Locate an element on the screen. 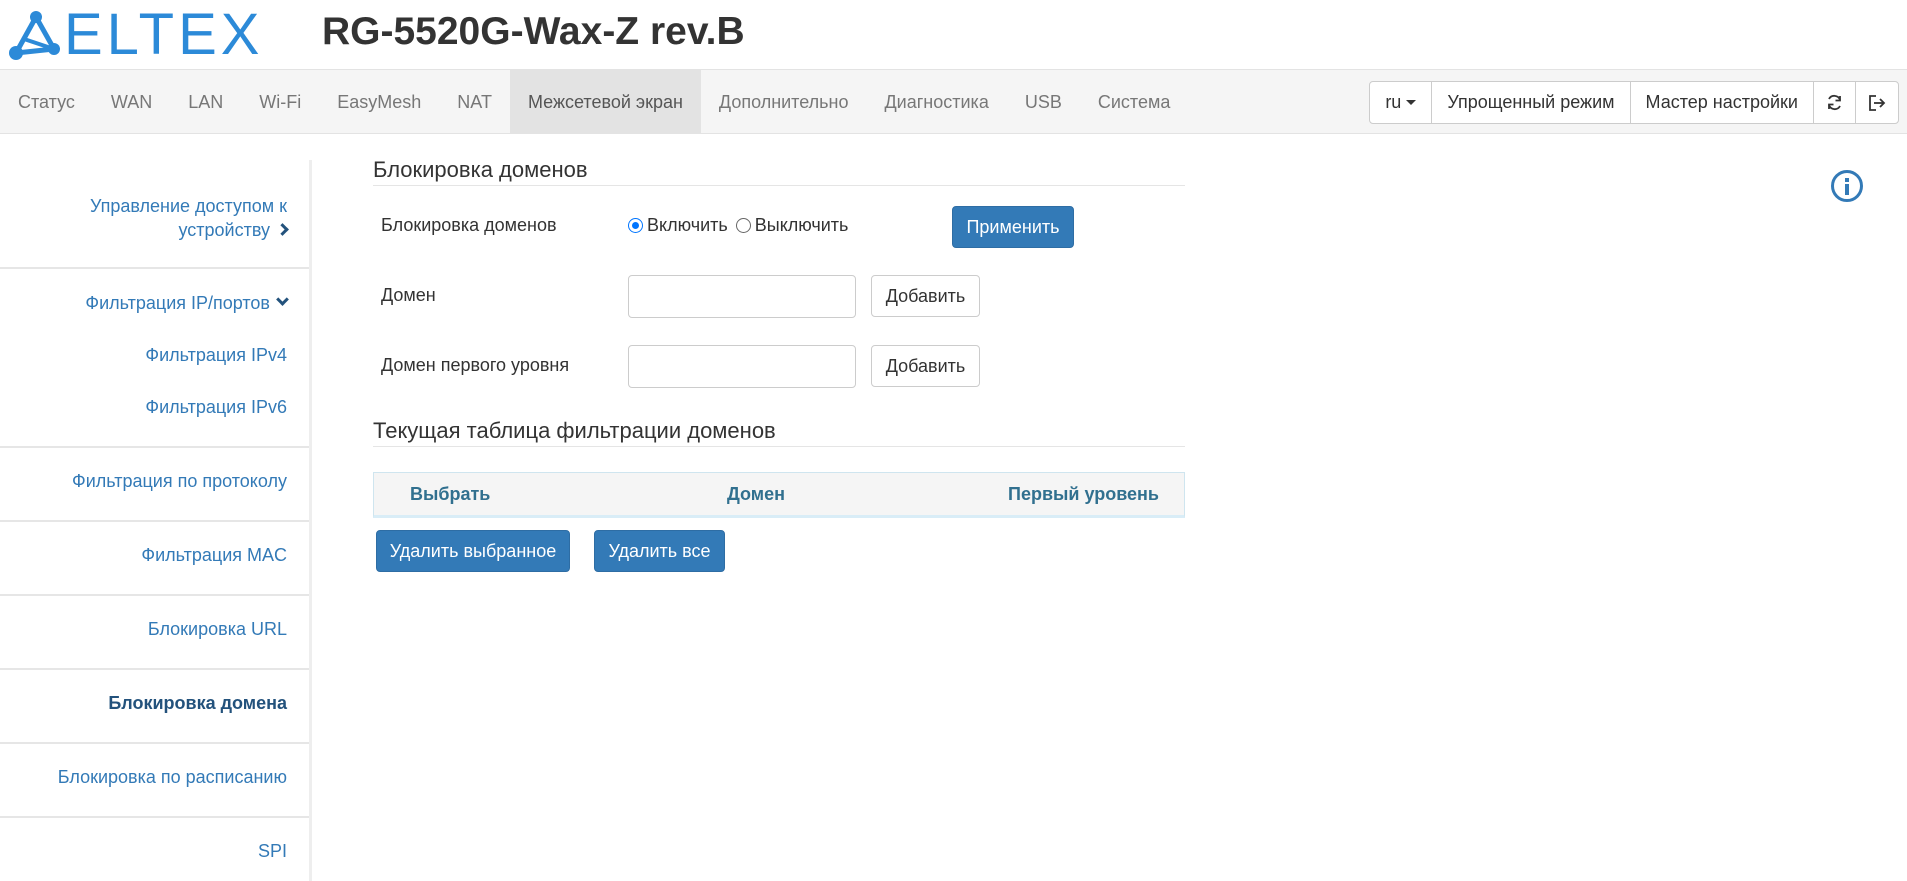  nav-right-group: ru Упрощенный режим Мастер настройки is located at coordinates (1634, 102).